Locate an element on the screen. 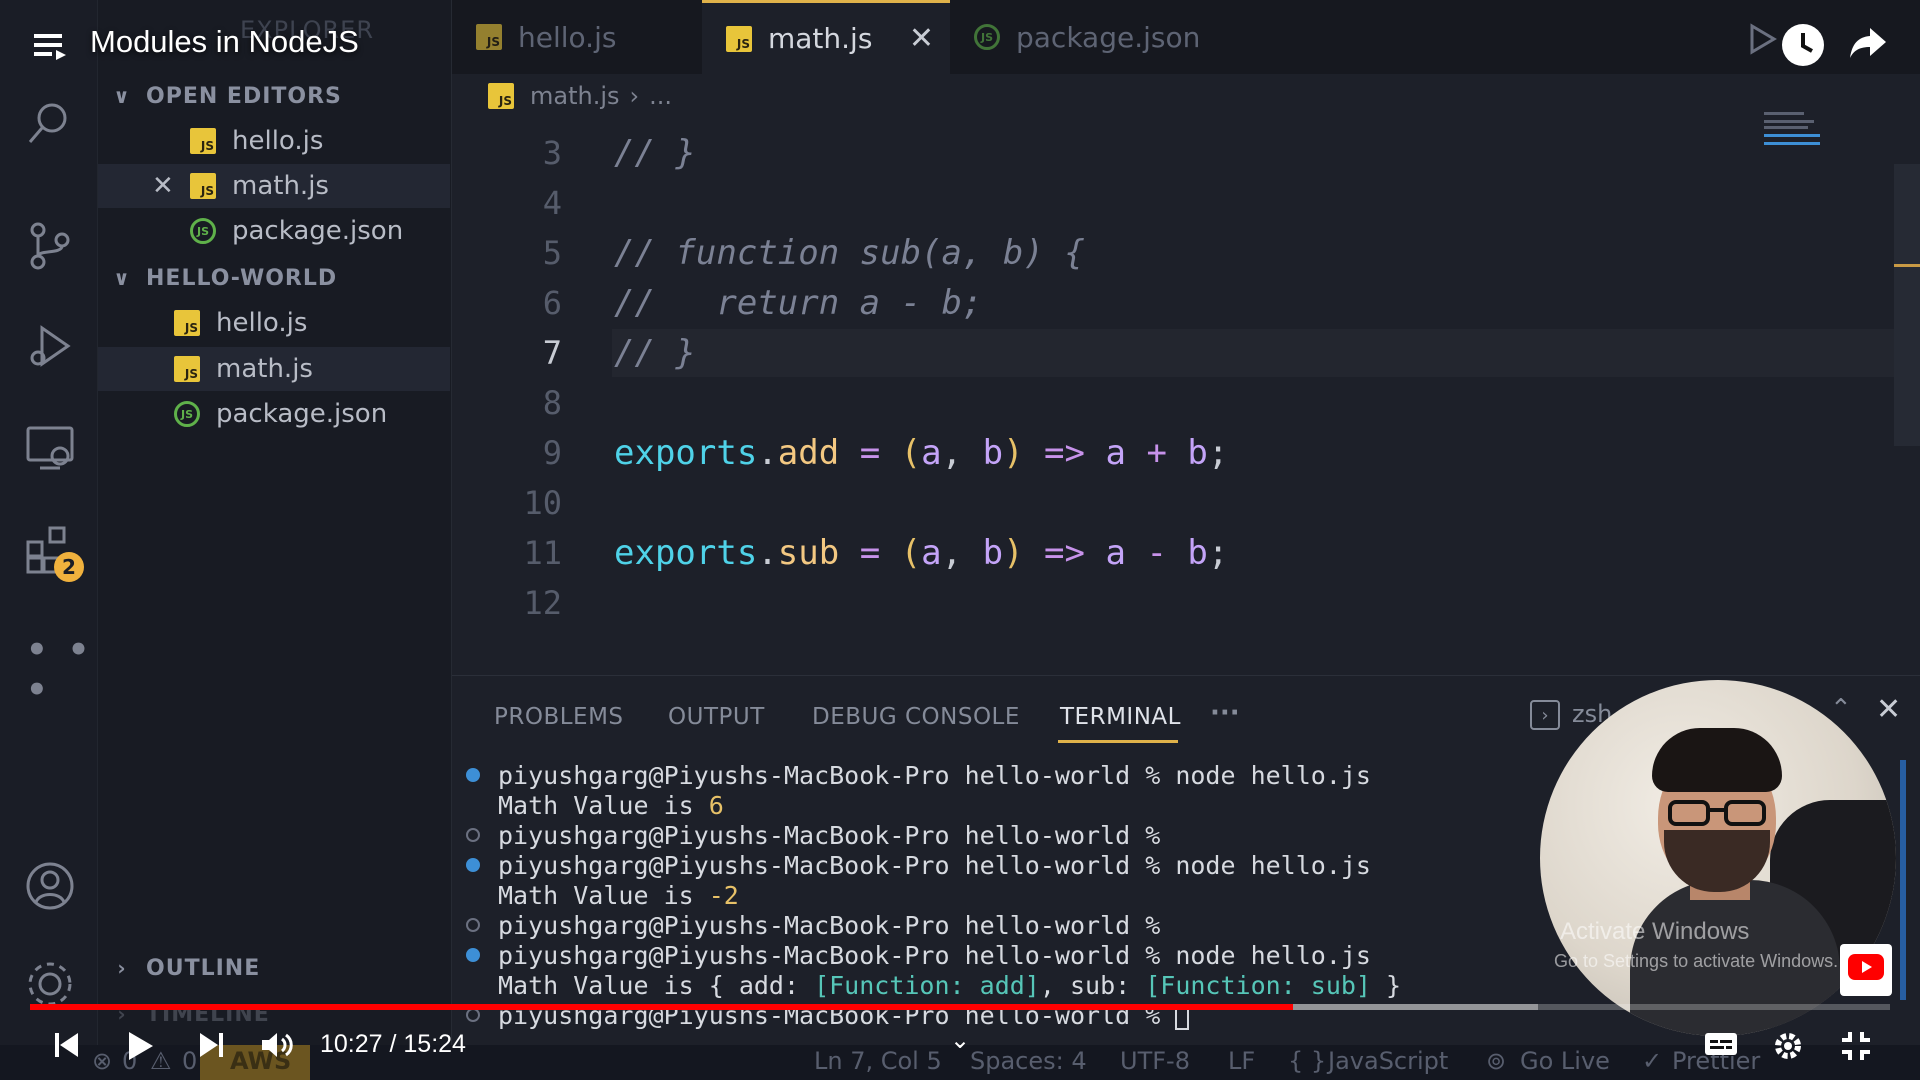 The height and width of the screenshot is (1080, 1920). windows-watermark-subtitle: Go to Settings to activate Windows. is located at coordinates (1696, 961).